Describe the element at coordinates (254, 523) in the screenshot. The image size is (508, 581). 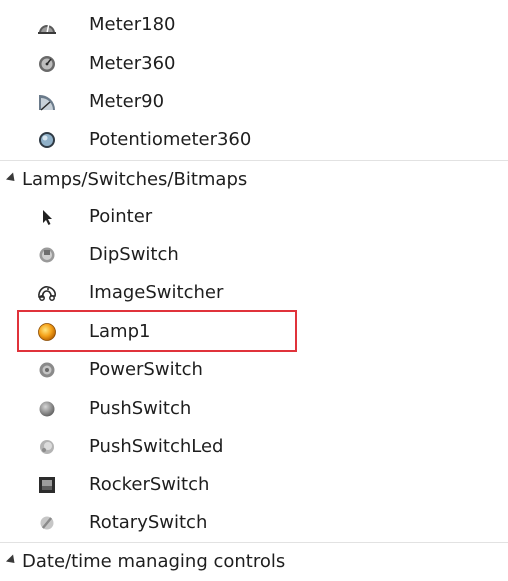
I see `toolbox-item-rotaryswitch: RotarySwitch` at that location.